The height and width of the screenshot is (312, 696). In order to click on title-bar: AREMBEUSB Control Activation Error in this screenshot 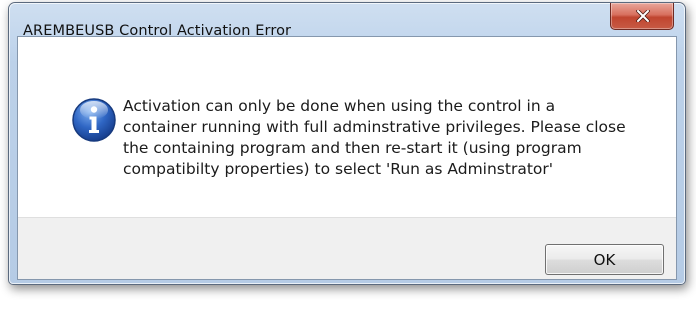, I will do `click(347, 21)`.